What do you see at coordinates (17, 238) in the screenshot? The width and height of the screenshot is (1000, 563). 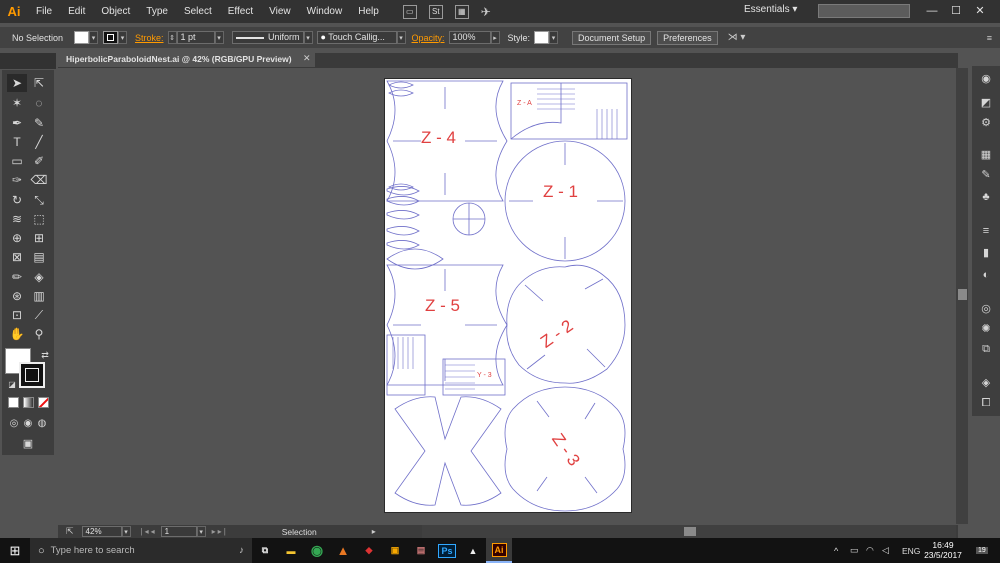 I see `shape-builder-tool-icon: ⊕` at bounding box center [17, 238].